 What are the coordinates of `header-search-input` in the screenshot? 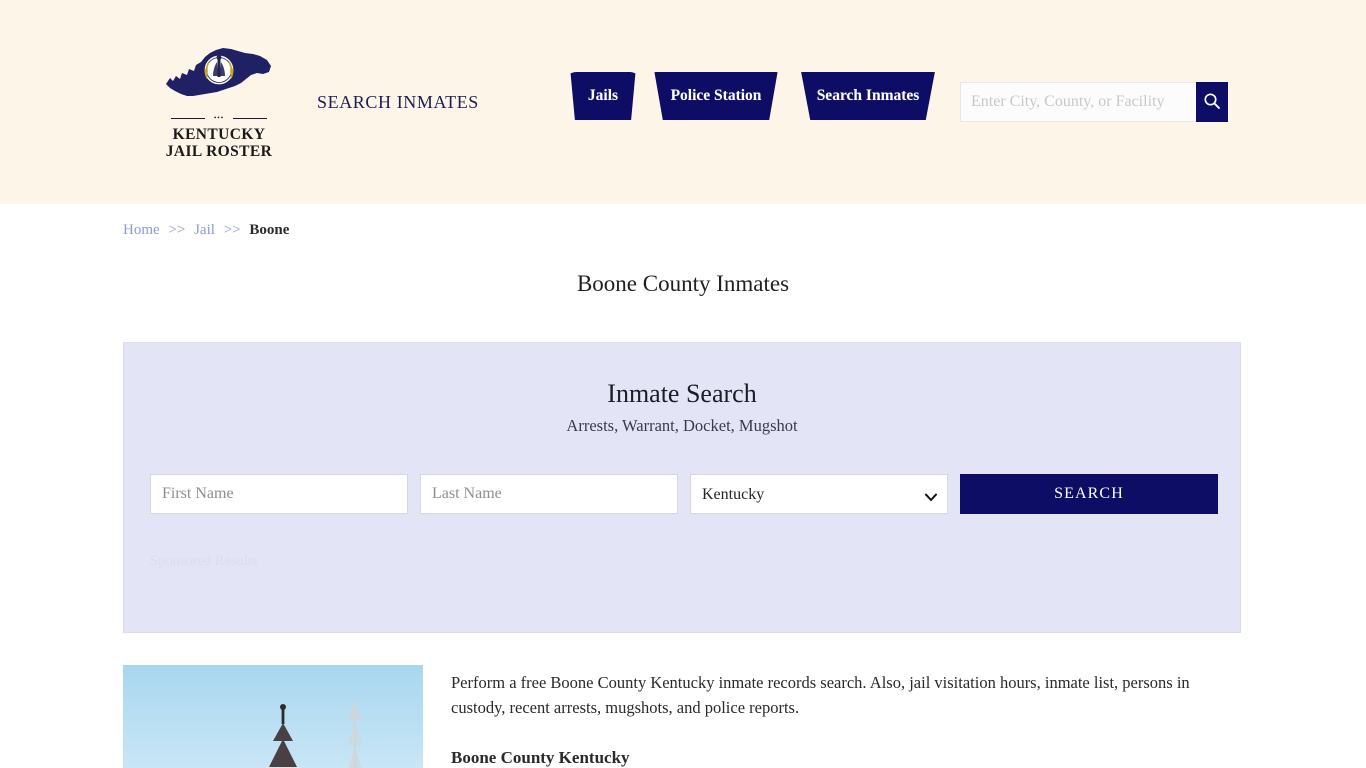 It's located at (1078, 102).